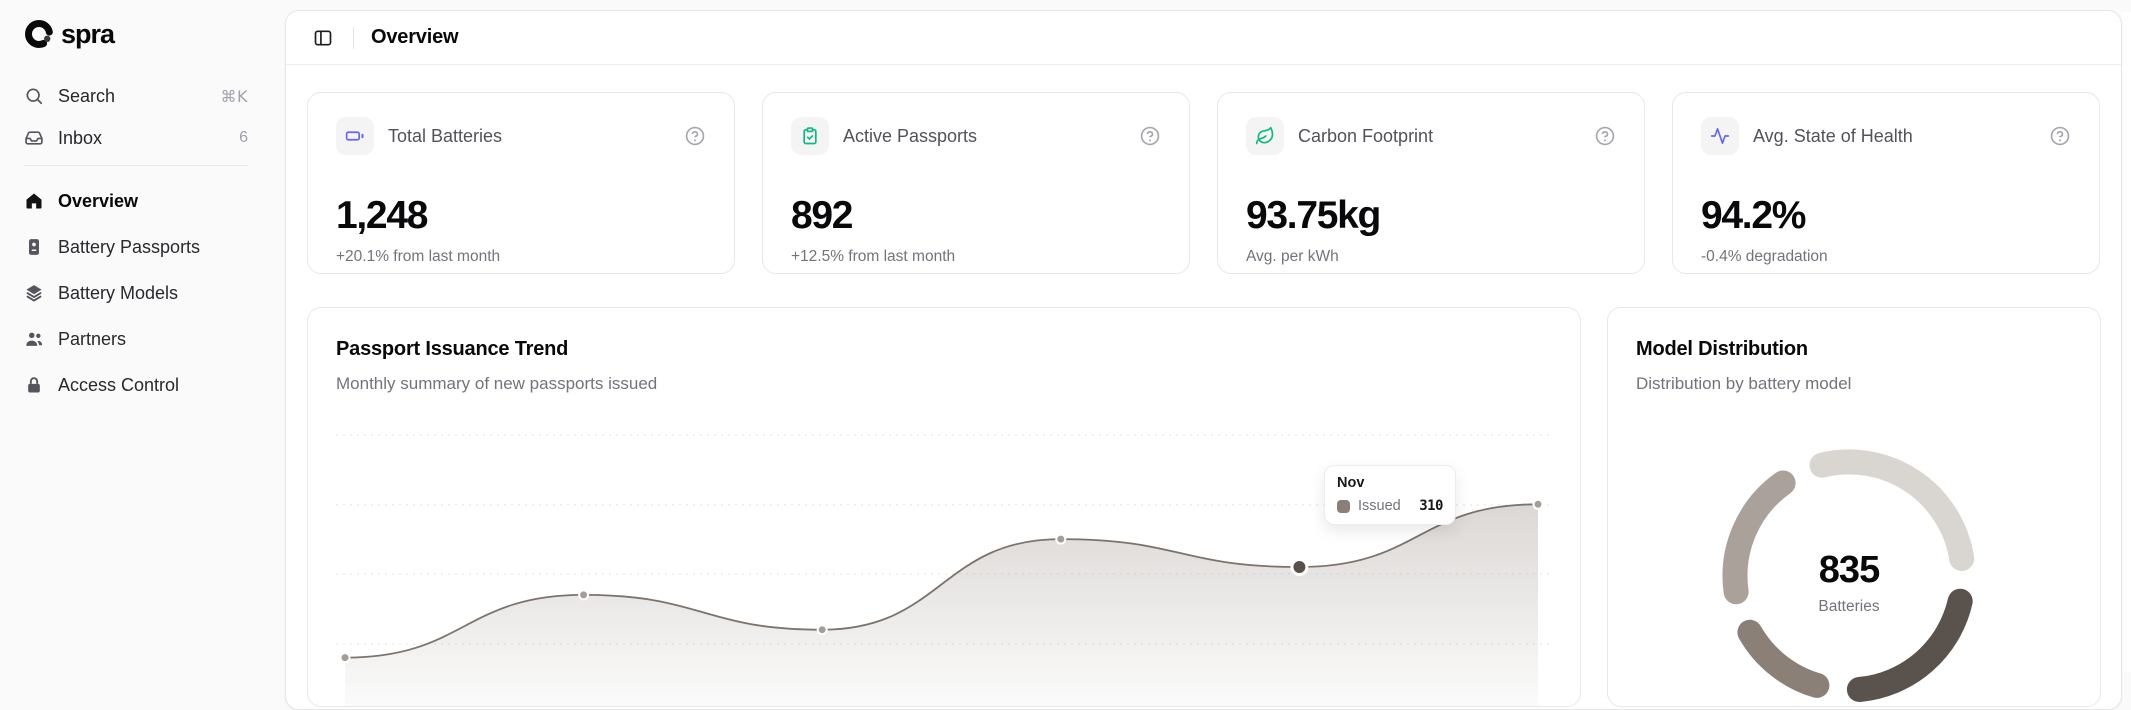  Describe the element at coordinates (234, 96) in the screenshot. I see `search-shortcut: ⌘K` at that location.